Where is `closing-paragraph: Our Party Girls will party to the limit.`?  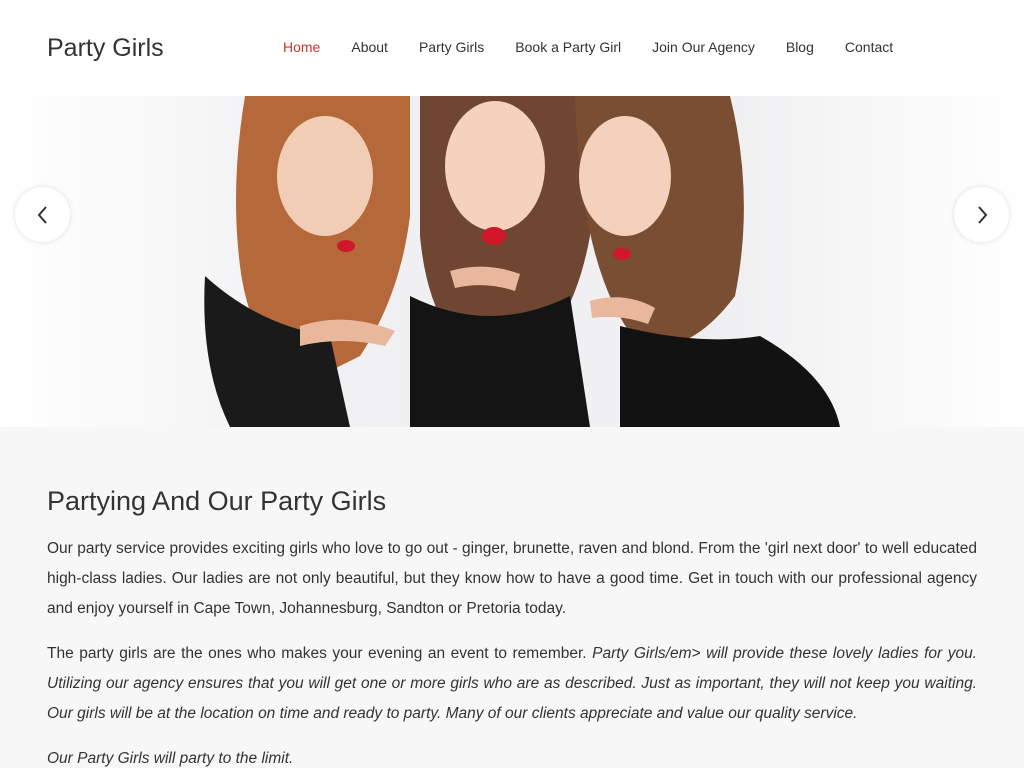 closing-paragraph: Our Party Girls will party to the limit. is located at coordinates (512, 756).